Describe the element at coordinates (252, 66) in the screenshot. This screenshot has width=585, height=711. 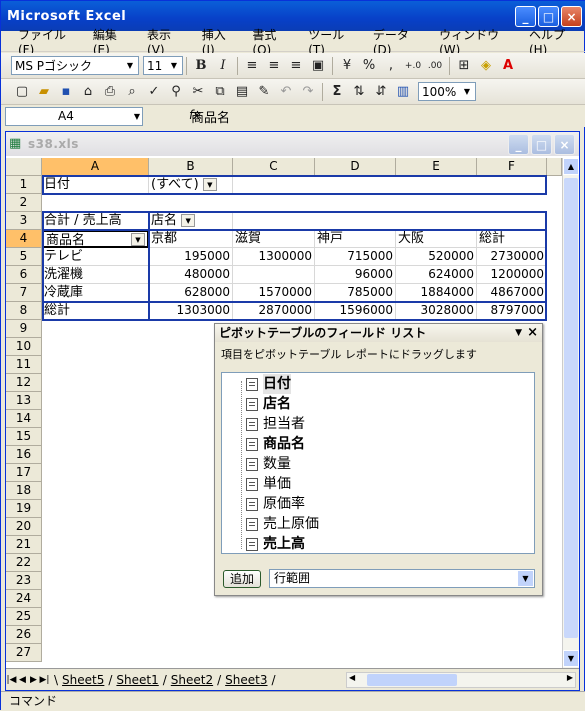
I see `align-left-icon: ≡` at that location.